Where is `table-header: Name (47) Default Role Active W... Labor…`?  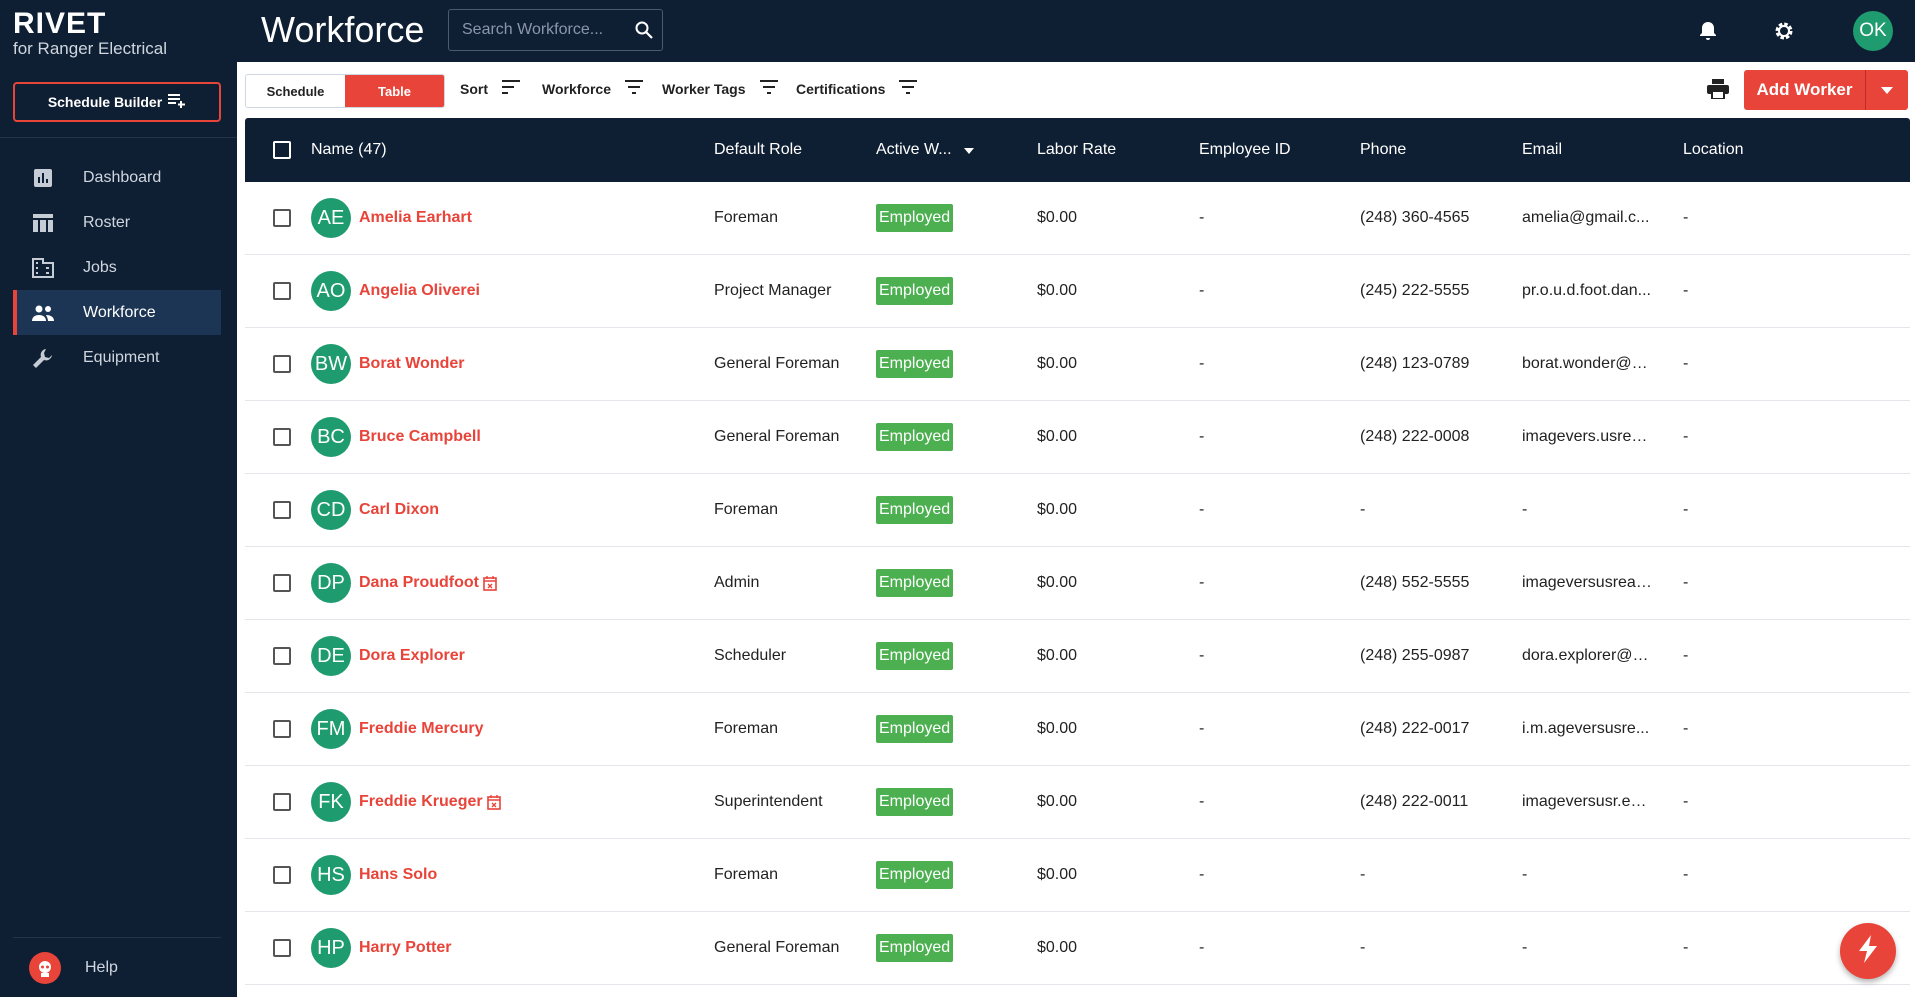
table-header: Name (47) Default Role Active W... Labor… is located at coordinates (1077, 150).